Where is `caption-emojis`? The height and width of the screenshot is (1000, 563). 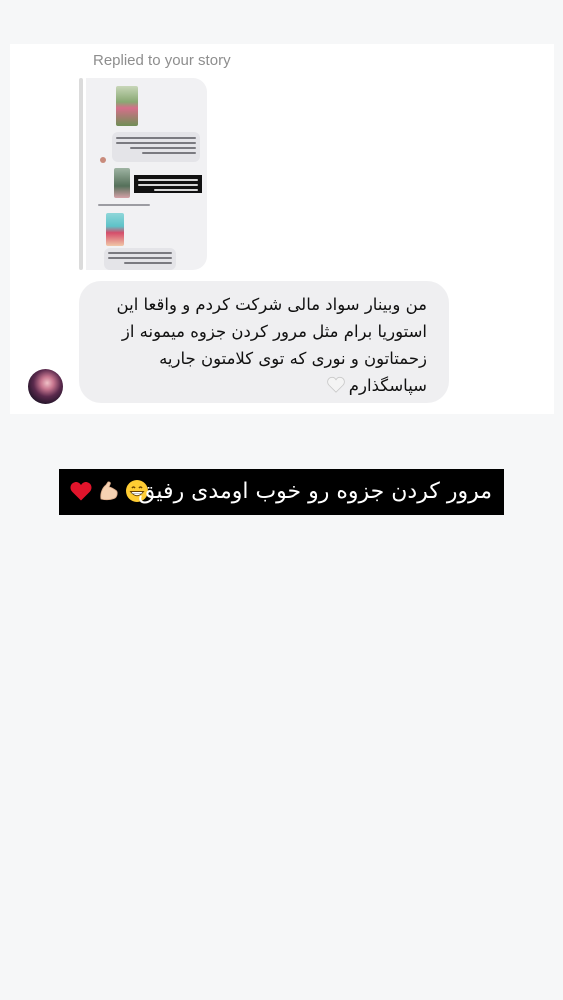
caption-emojis is located at coordinates (109, 491).